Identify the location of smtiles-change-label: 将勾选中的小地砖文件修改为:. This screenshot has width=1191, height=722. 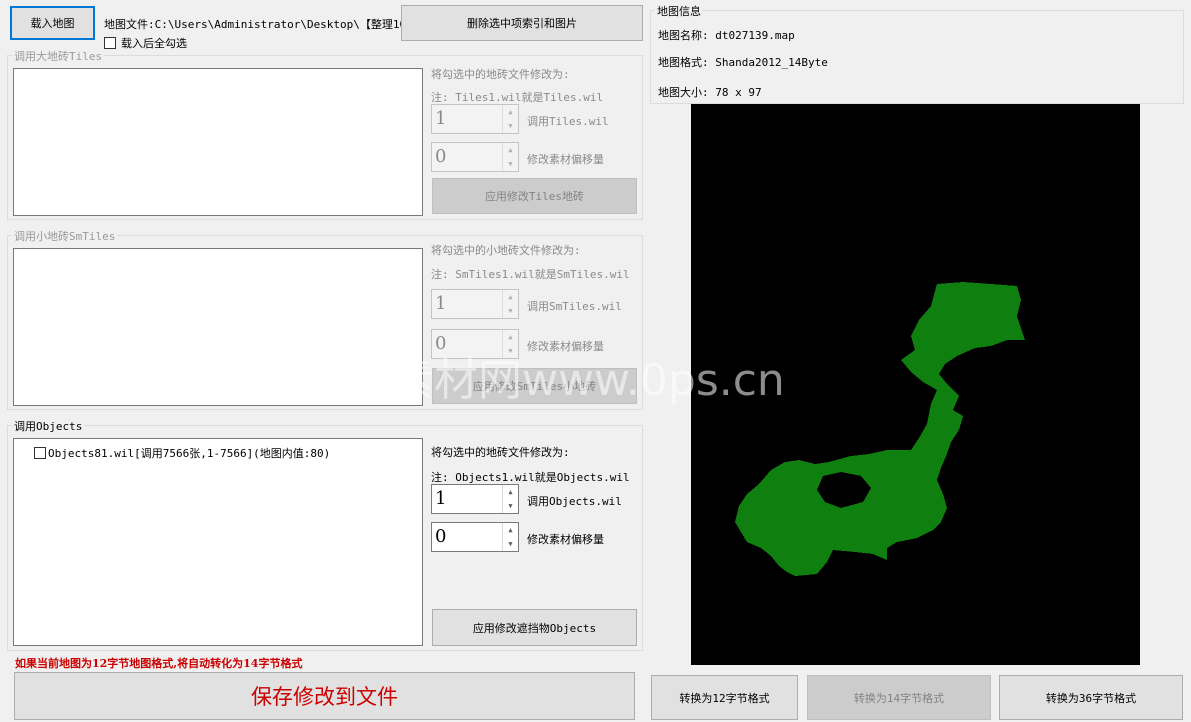
(506, 250).